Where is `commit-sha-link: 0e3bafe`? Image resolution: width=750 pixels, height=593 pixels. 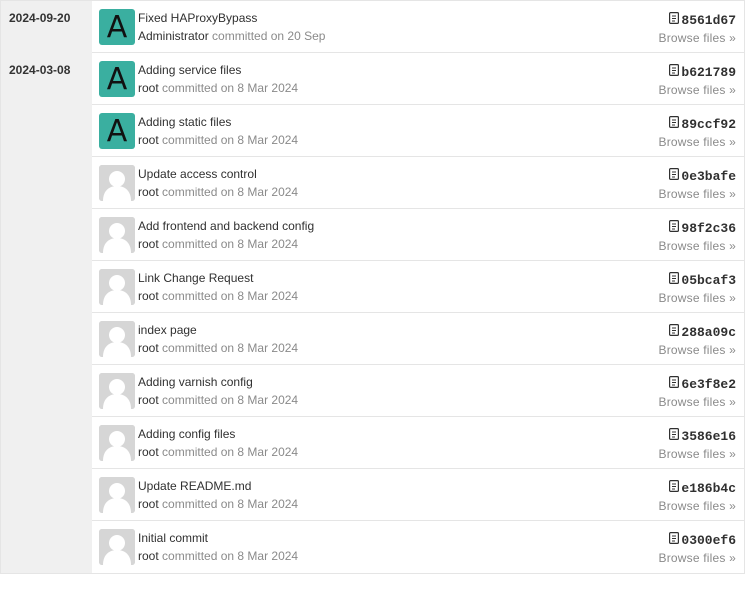
commit-sha-link: 0e3bafe is located at coordinates (708, 176).